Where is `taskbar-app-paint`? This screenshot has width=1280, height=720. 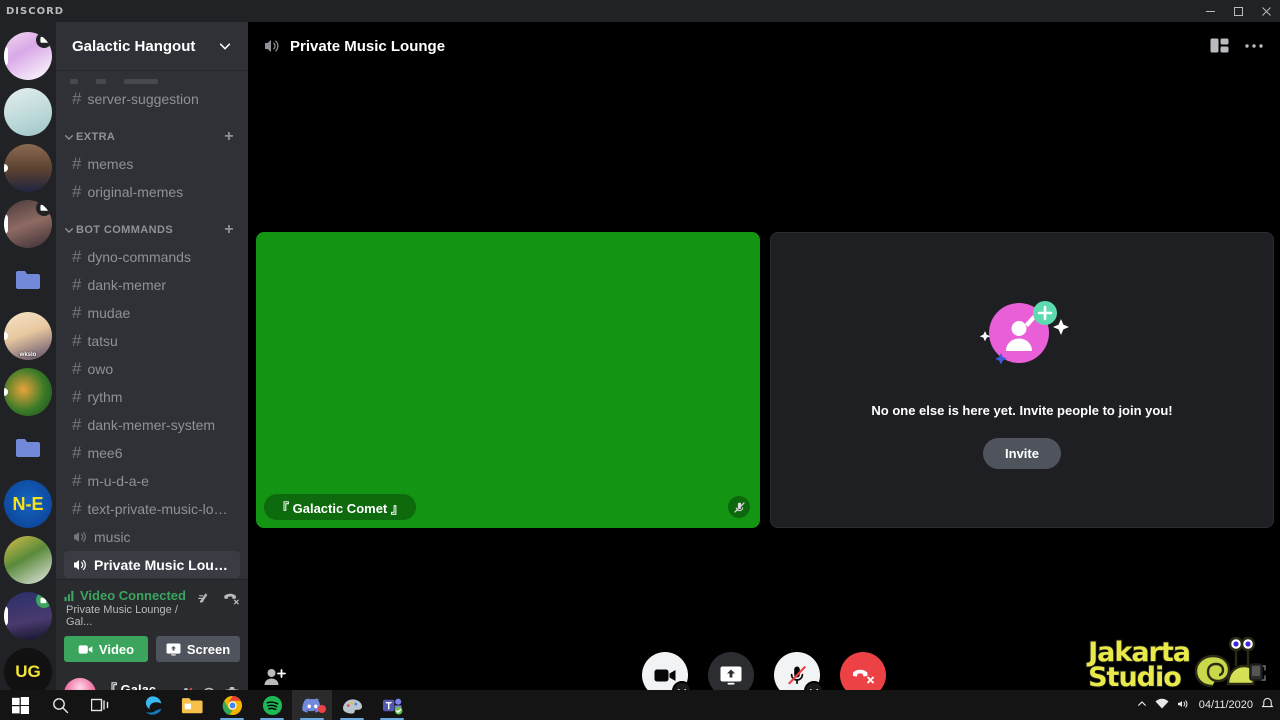
taskbar-app-paint is located at coordinates (352, 705).